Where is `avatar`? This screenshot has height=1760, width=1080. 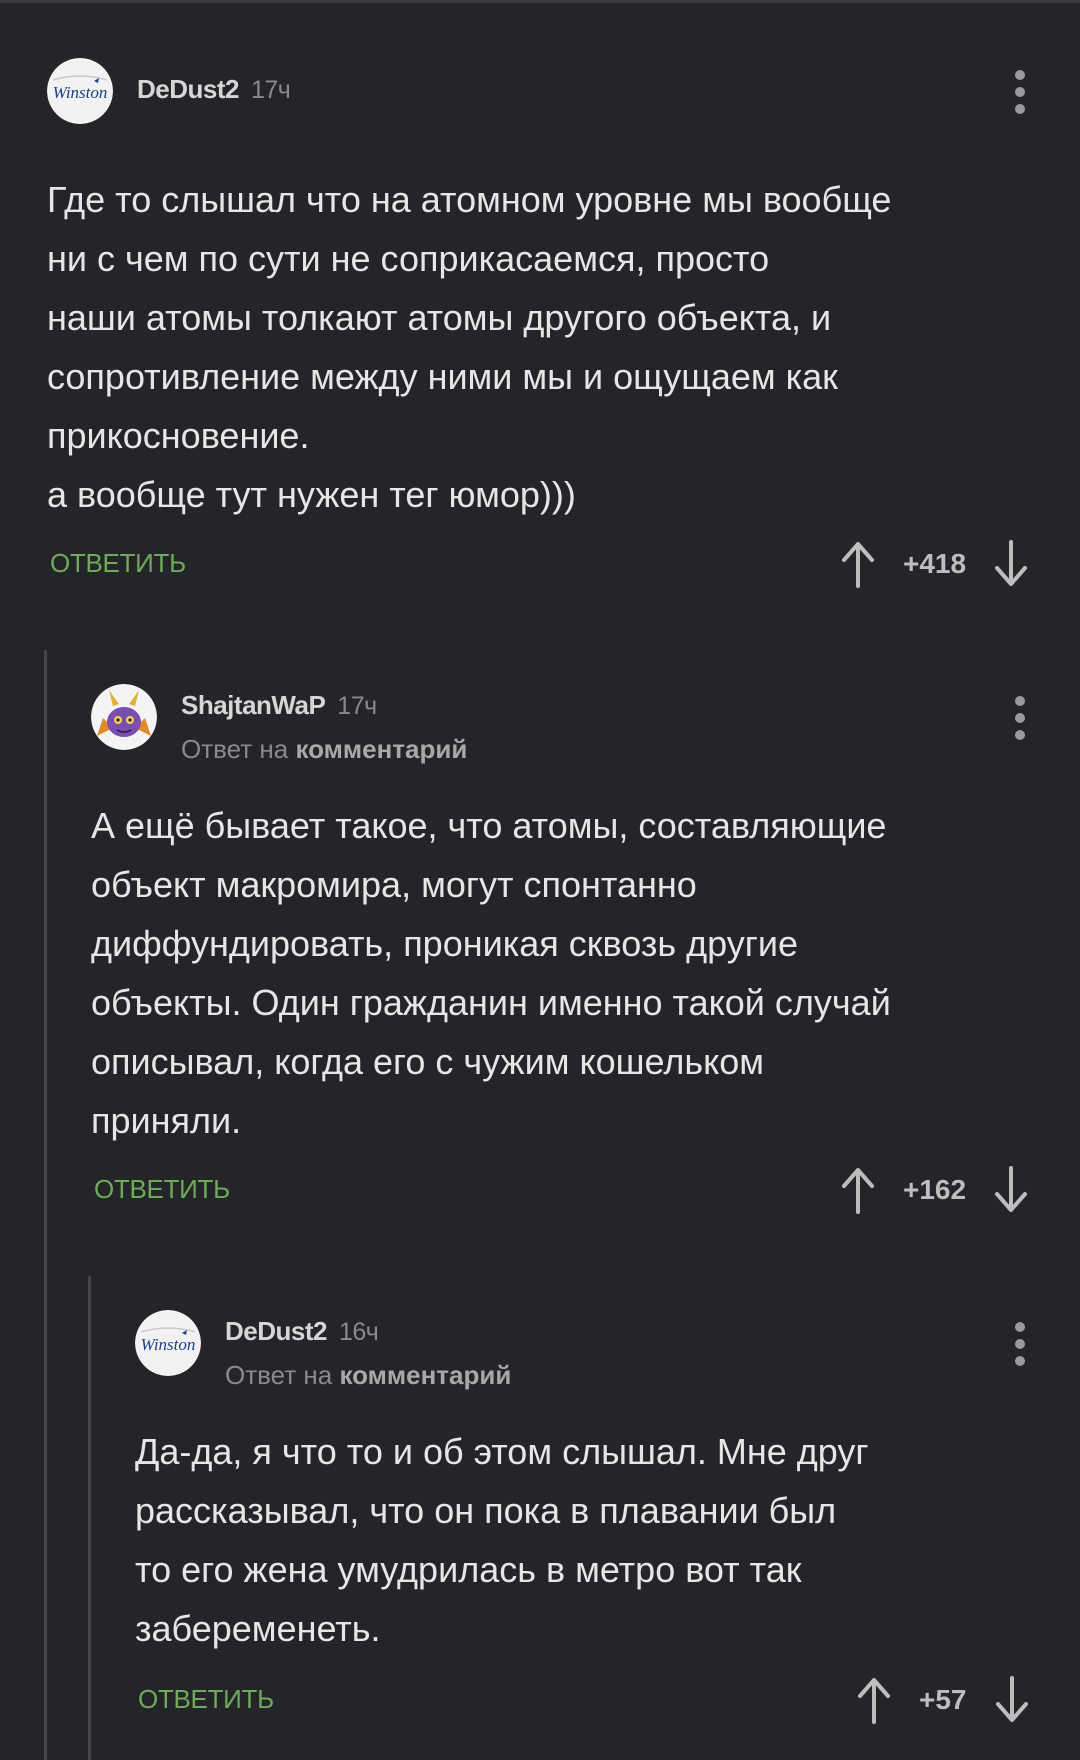 avatar is located at coordinates (124, 717).